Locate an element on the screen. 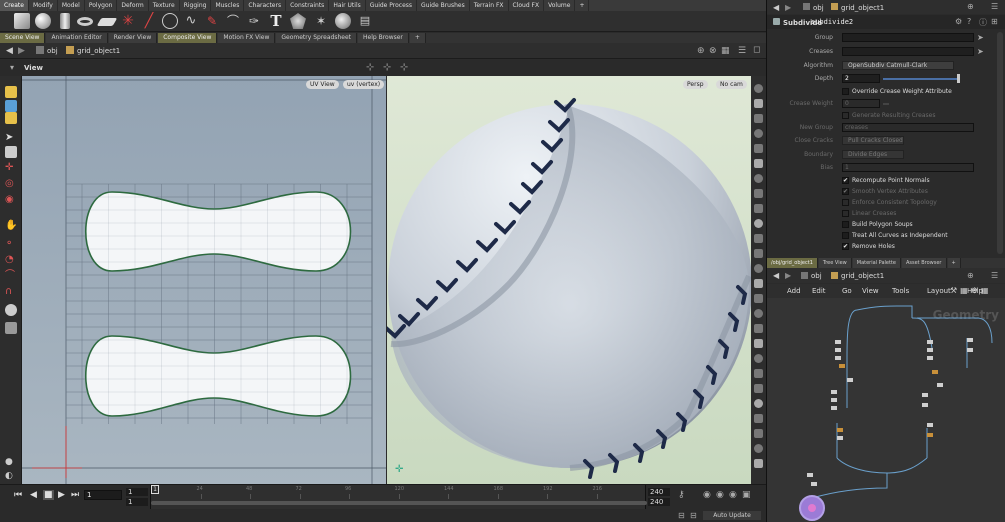  visibility-icon: ◐ is located at coordinates (11, 476).